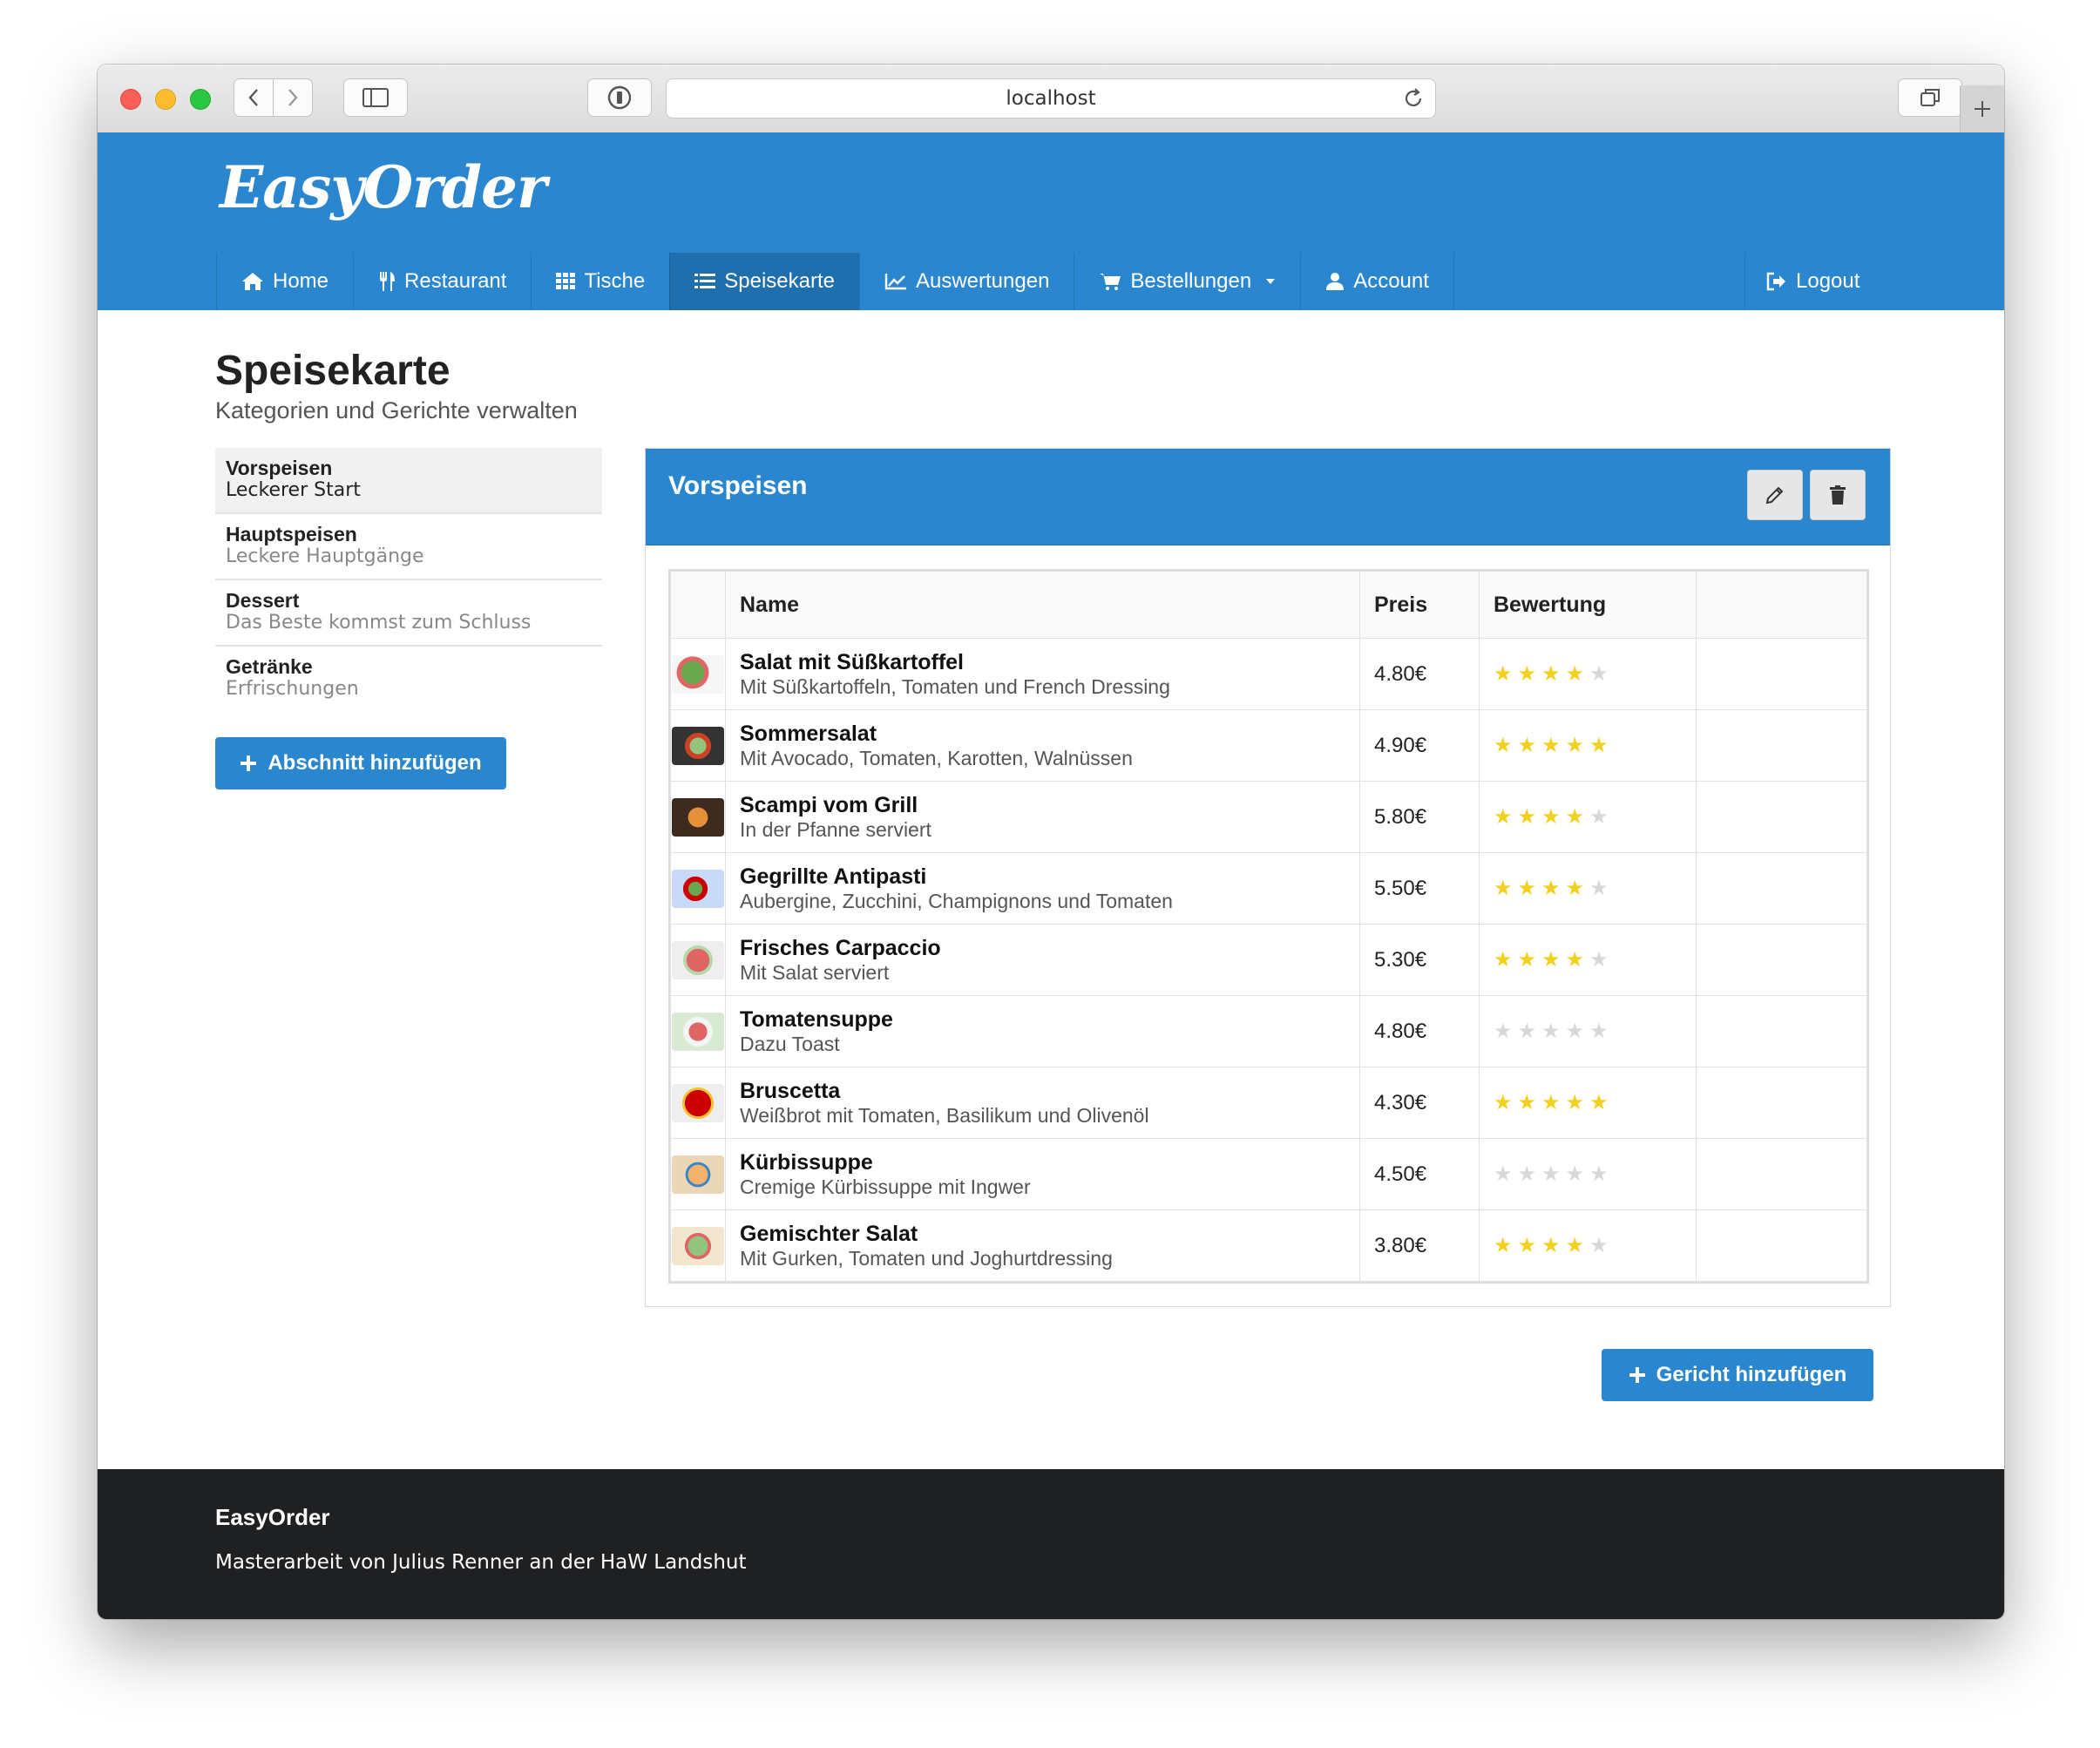  Describe the element at coordinates (408, 613) in the screenshot. I see `category-item-dessert: Dessert Das Beste kommst zum Schluss` at that location.